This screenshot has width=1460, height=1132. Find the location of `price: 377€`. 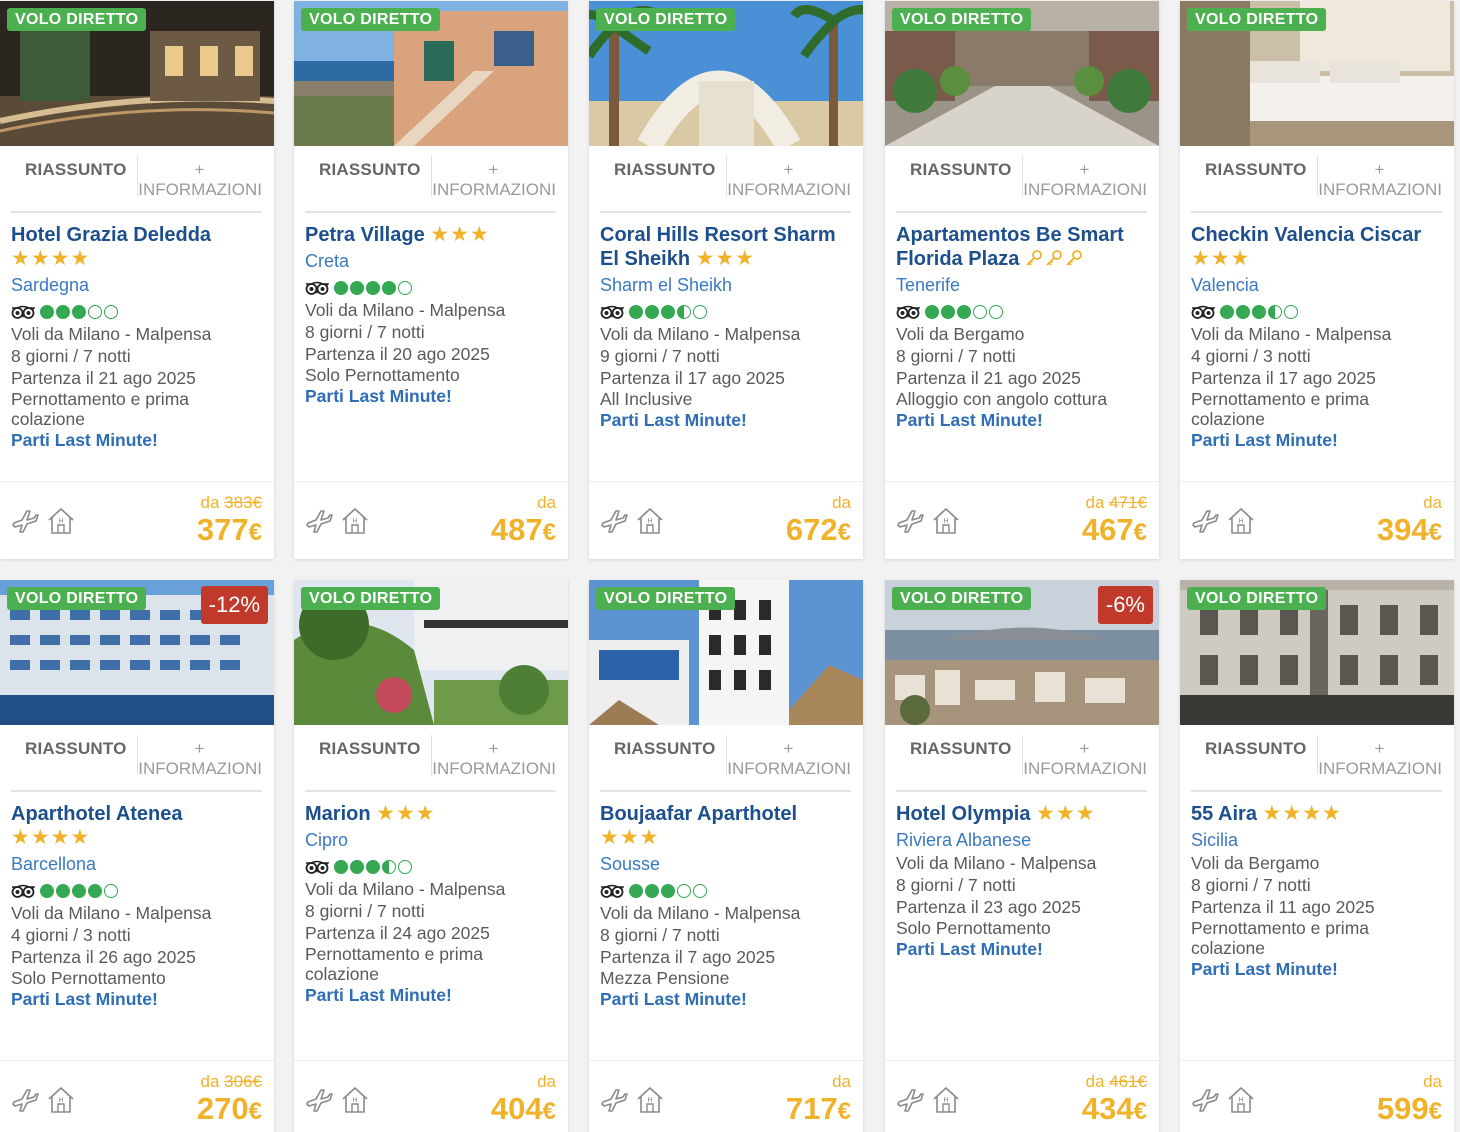

price: 377€ is located at coordinates (229, 530).